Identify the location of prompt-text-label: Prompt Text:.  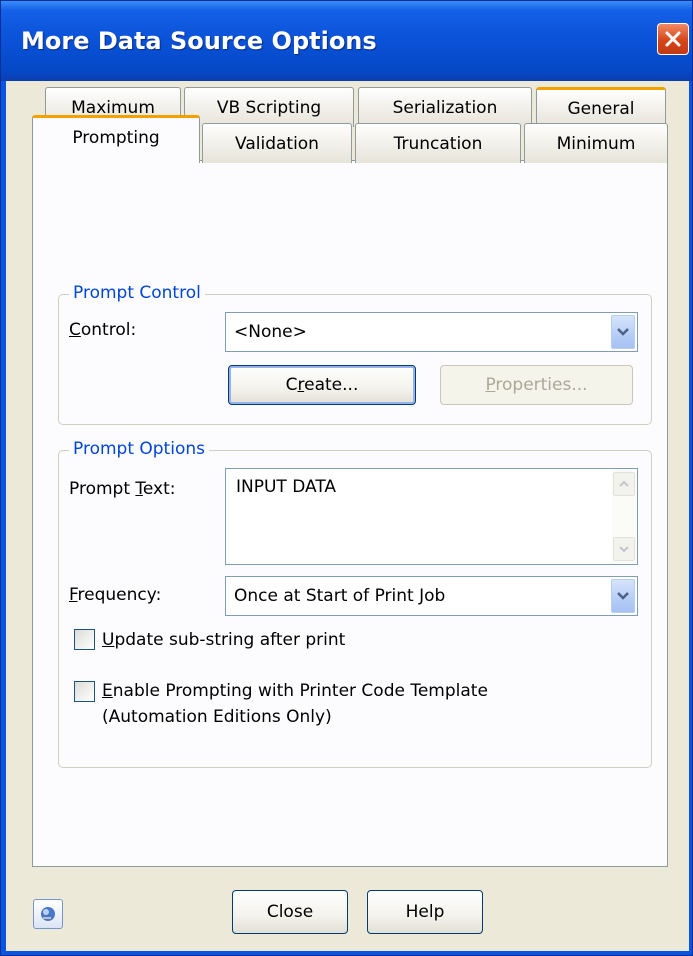
(122, 489).